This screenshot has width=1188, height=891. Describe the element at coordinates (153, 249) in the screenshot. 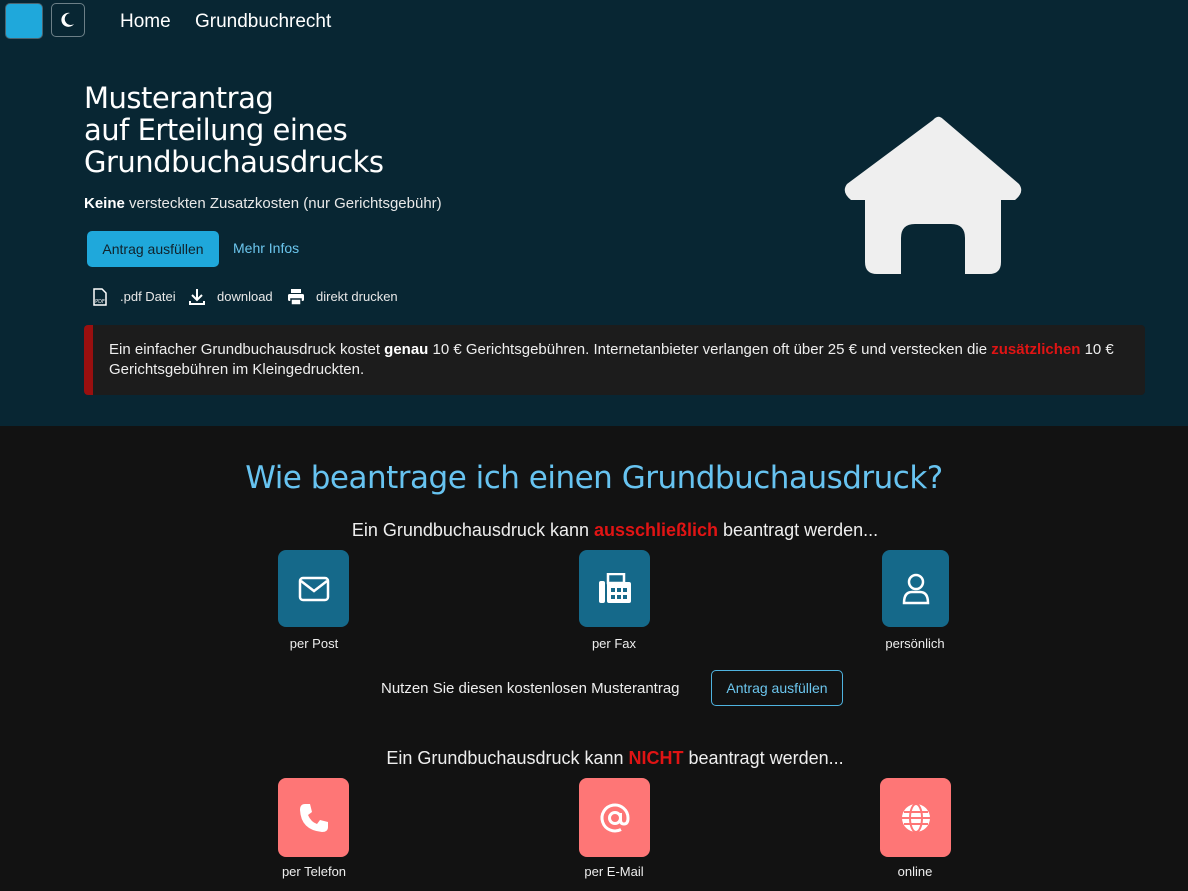

I see `fill-form-button: Antrag ausfüllen` at that location.